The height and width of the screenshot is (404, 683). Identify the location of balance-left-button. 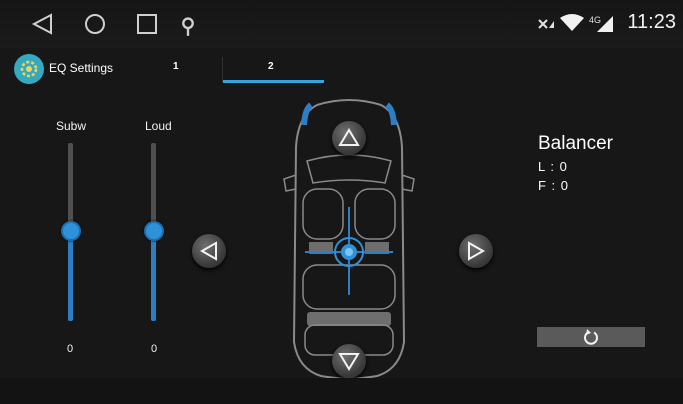
(209, 251).